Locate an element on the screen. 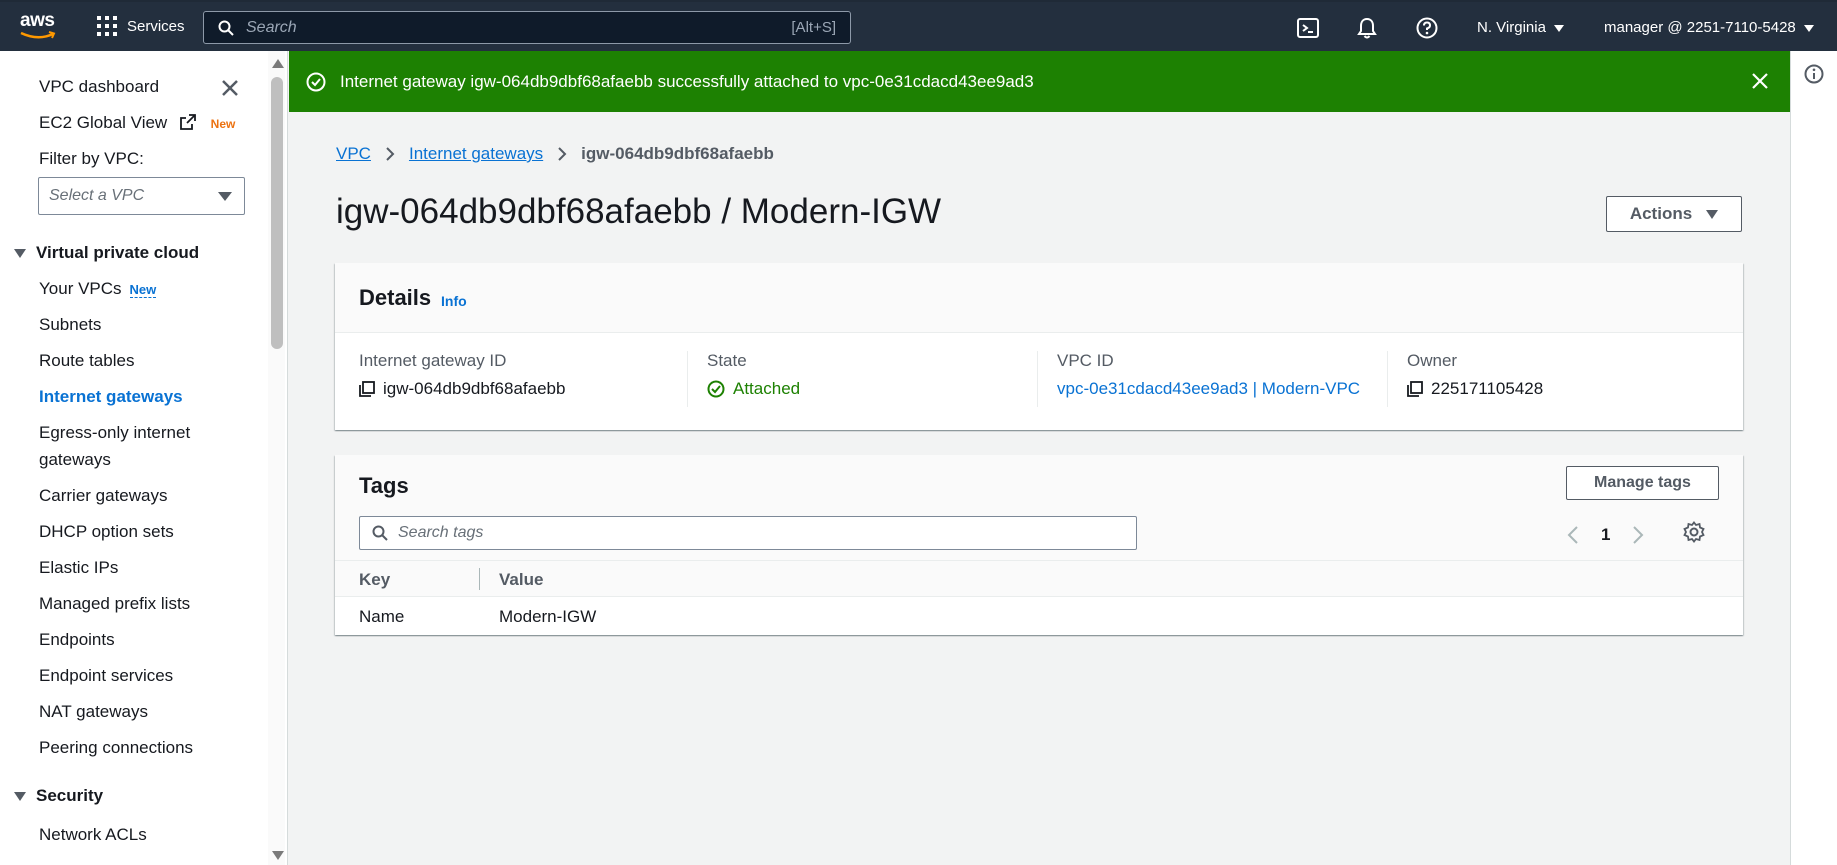  tags-table-header: Key Value is located at coordinates (1039, 578).